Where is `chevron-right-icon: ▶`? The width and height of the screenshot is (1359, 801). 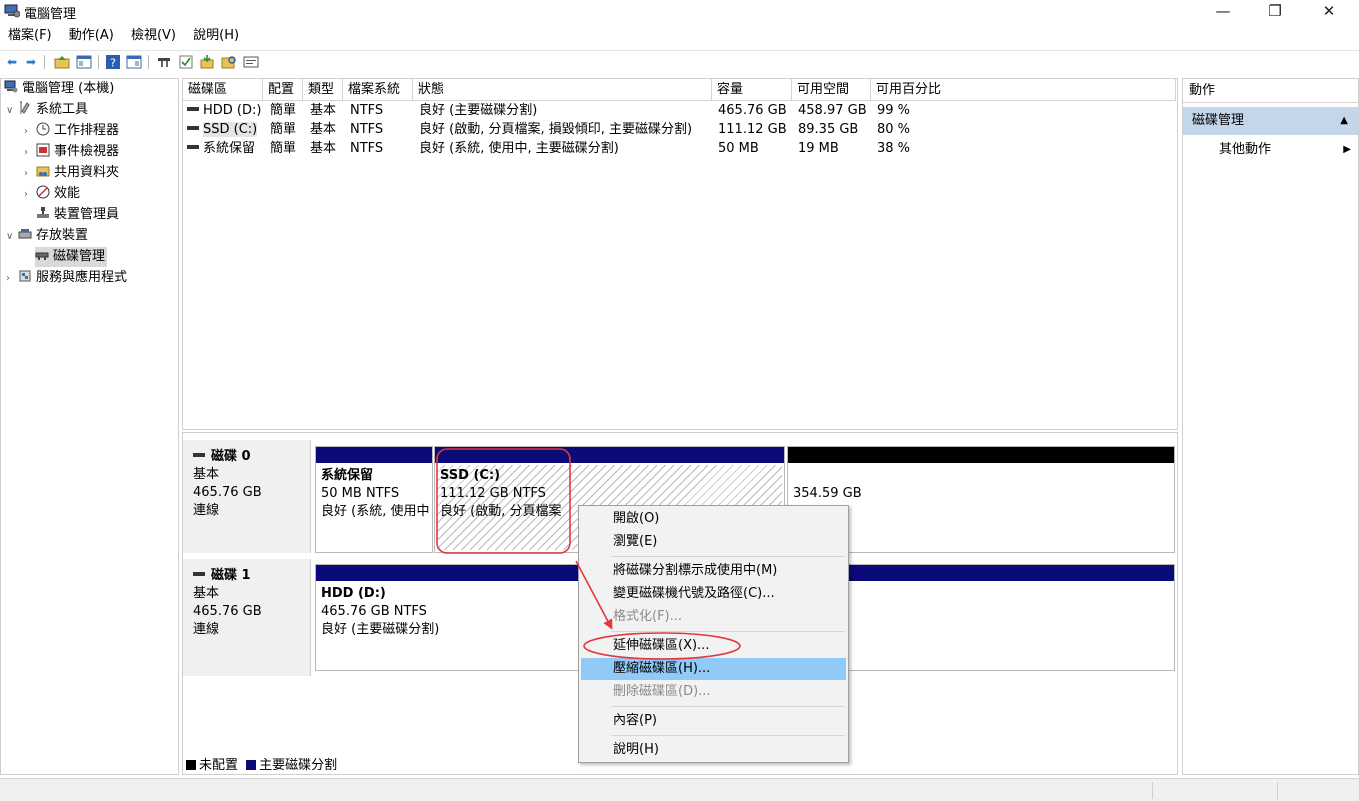
chevron-right-icon: ▶ is located at coordinates (1347, 149).